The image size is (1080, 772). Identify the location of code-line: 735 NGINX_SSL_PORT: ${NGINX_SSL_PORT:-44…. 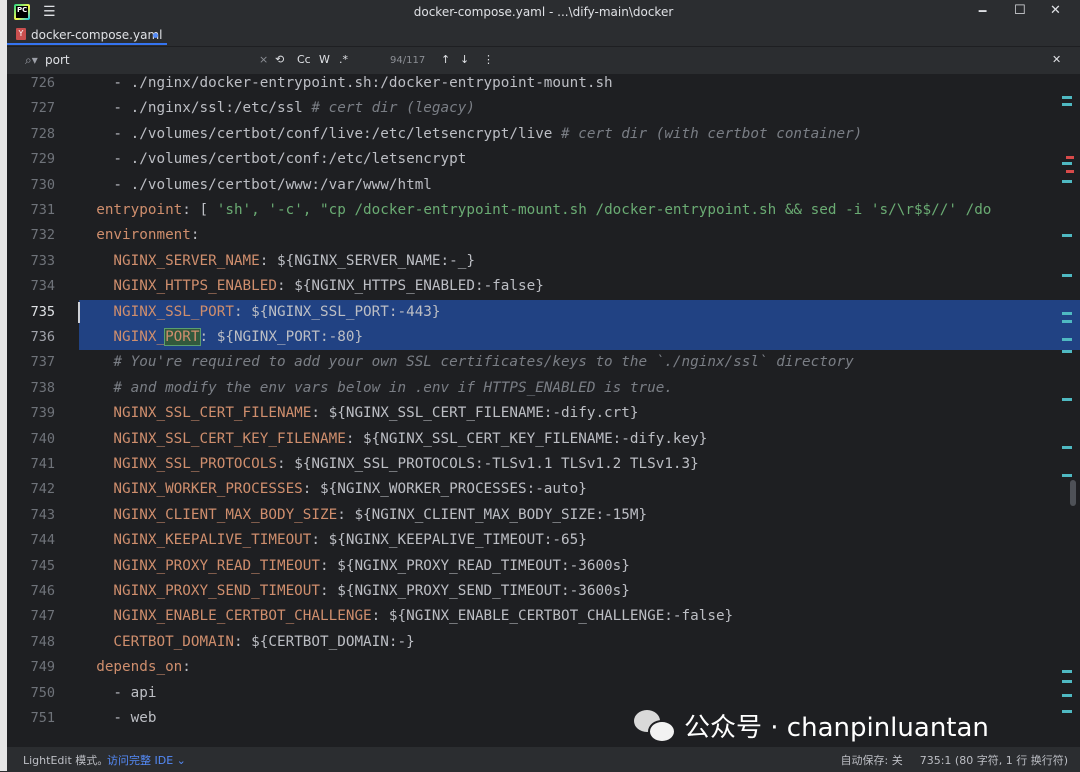
(543, 312).